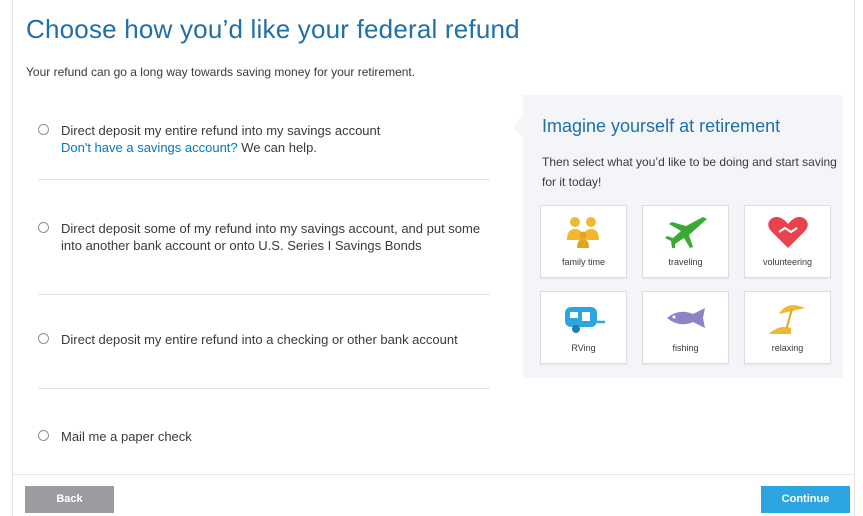  I want to click on tile-label: family time, so click(583, 262).